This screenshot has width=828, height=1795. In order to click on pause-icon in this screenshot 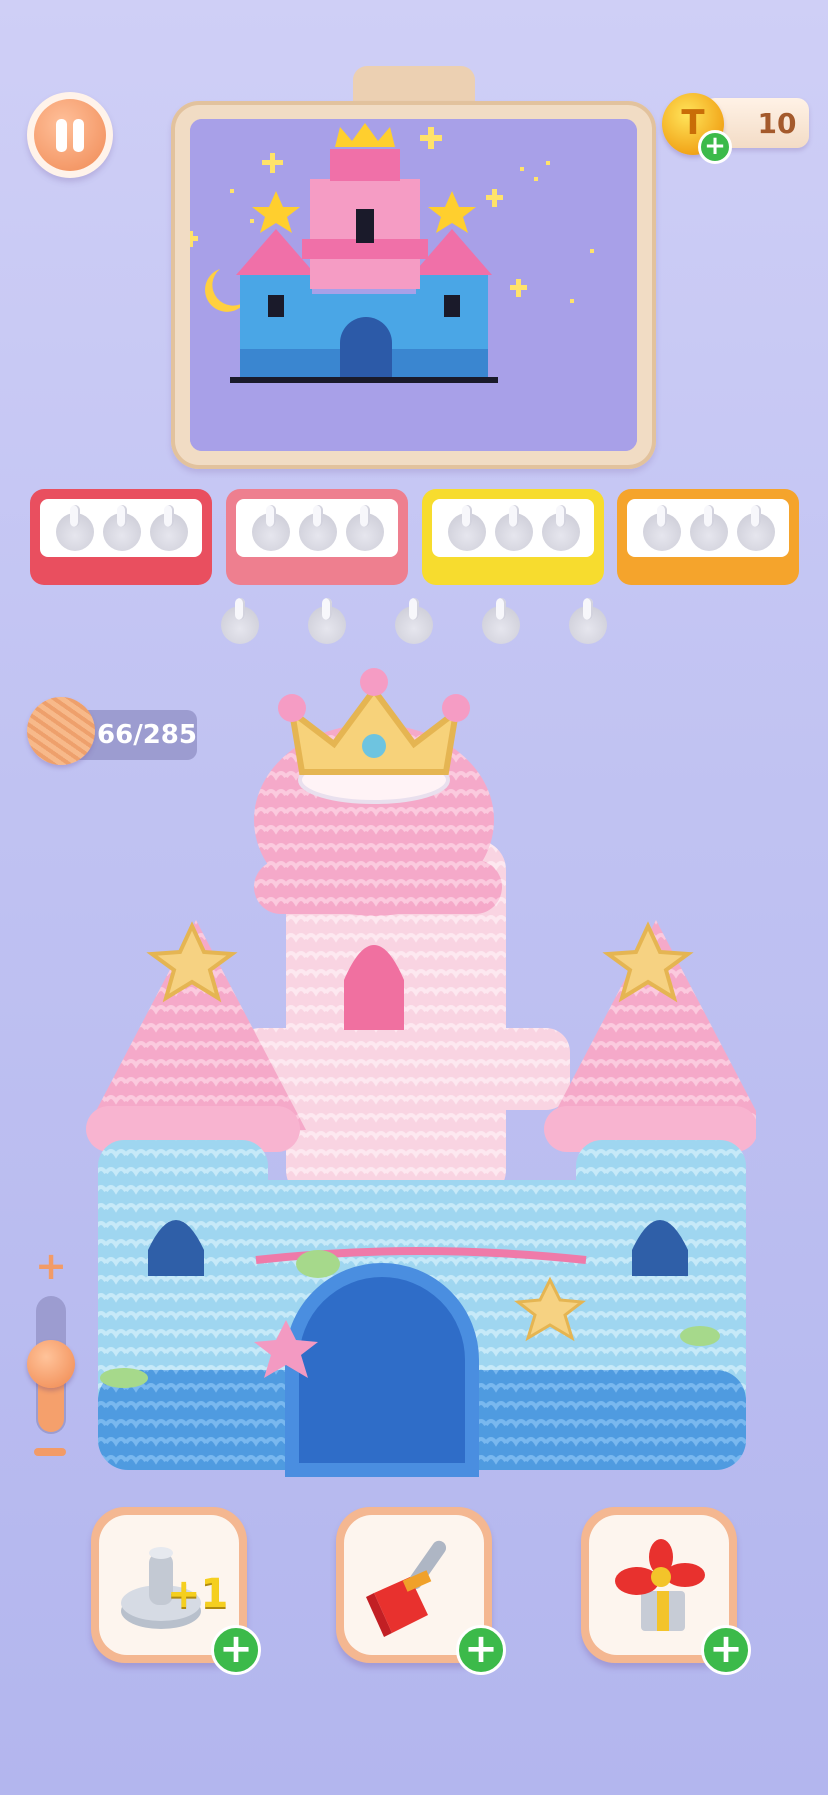, I will do `click(70, 135)`.